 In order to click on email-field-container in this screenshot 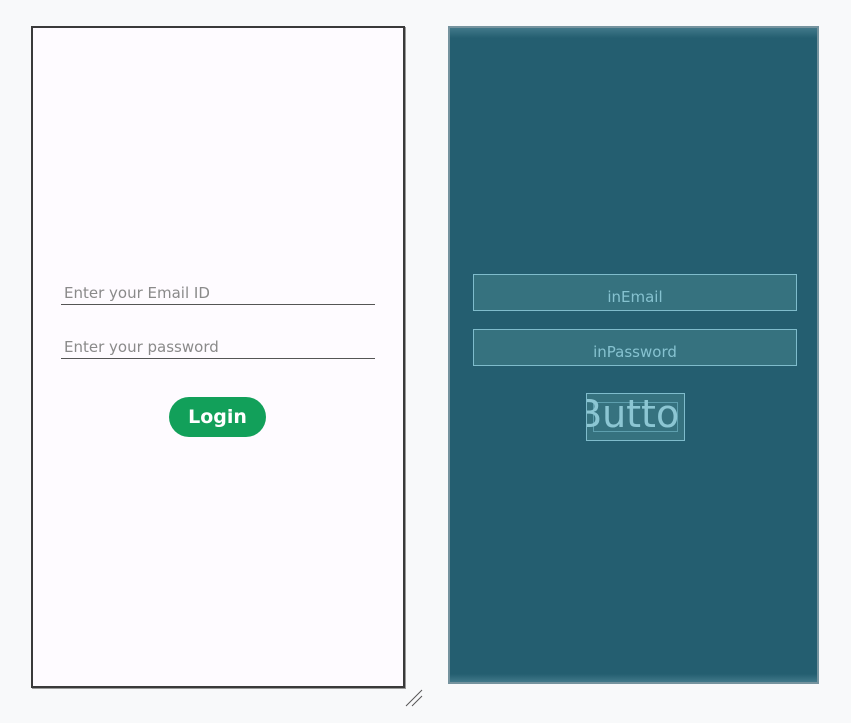, I will do `click(218, 293)`.